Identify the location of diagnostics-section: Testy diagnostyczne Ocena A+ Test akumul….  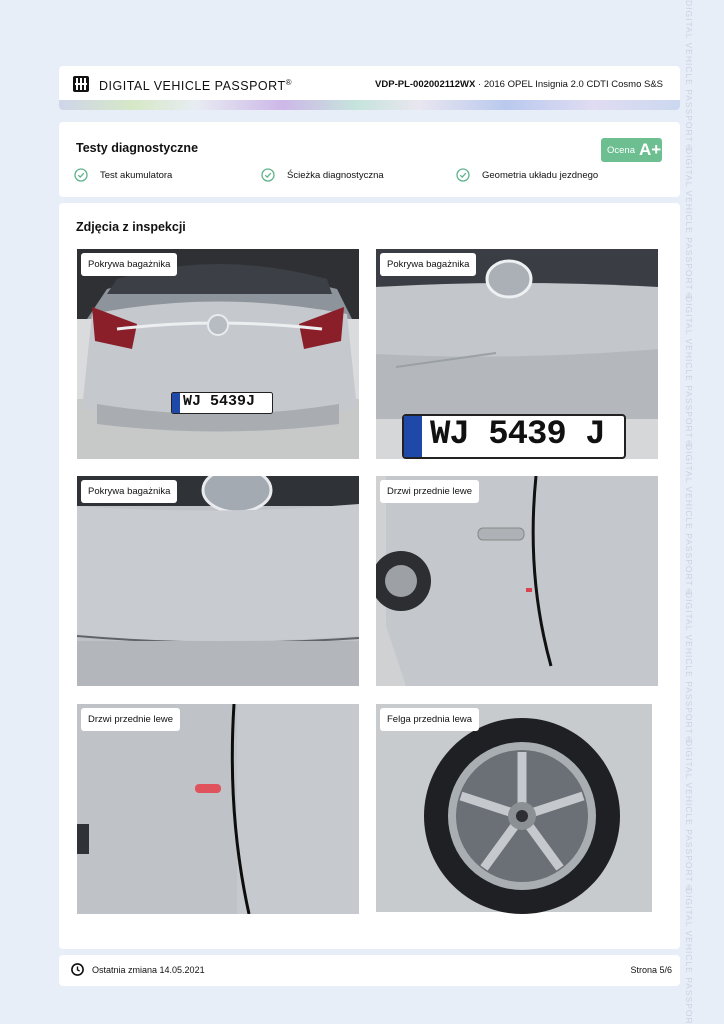
(369, 159).